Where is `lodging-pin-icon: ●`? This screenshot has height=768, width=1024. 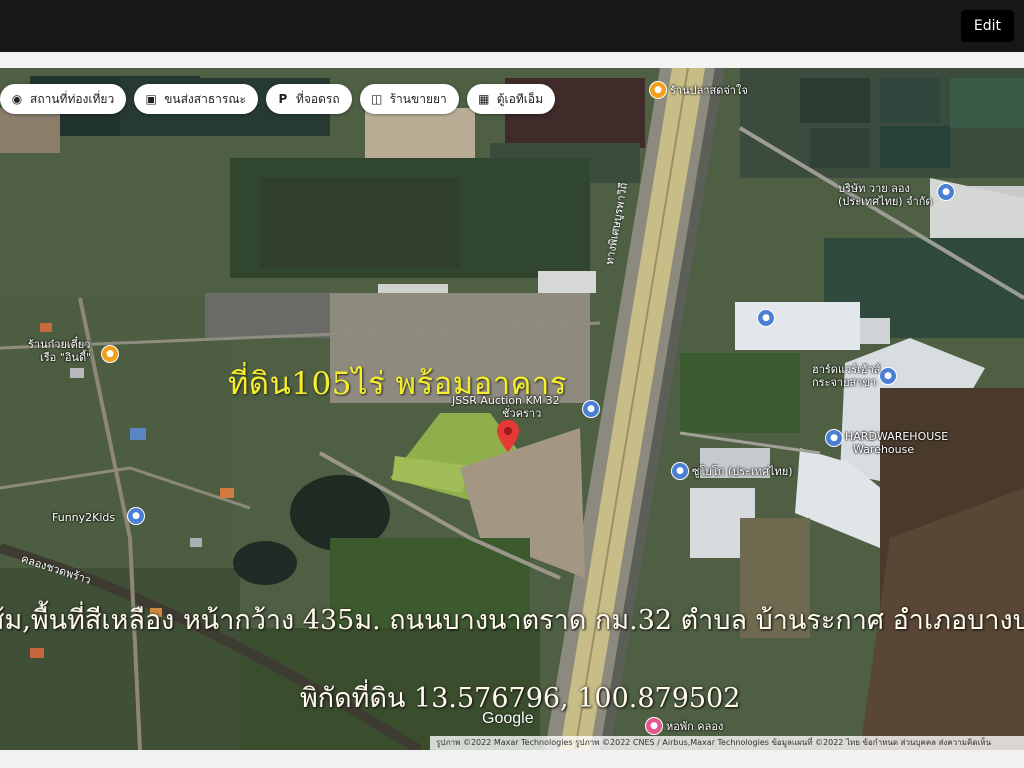 lodging-pin-icon: ● is located at coordinates (654, 726).